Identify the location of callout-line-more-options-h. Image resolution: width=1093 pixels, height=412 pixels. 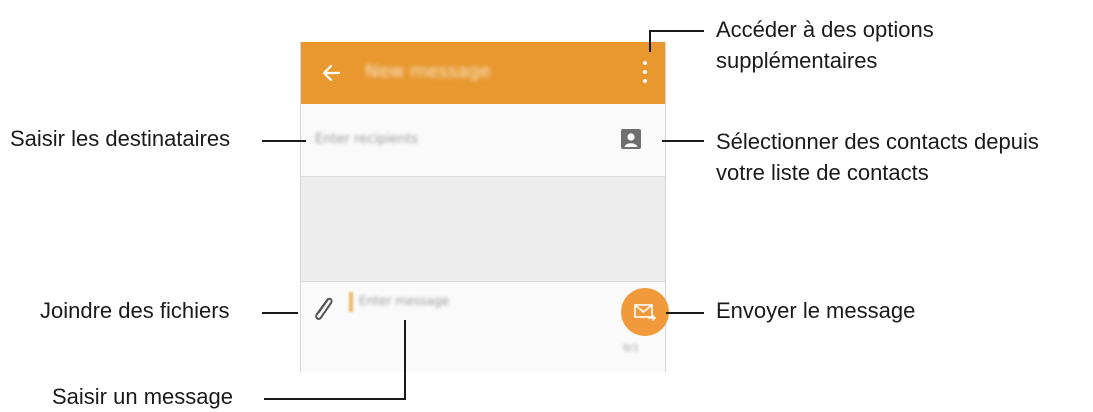
(676, 31).